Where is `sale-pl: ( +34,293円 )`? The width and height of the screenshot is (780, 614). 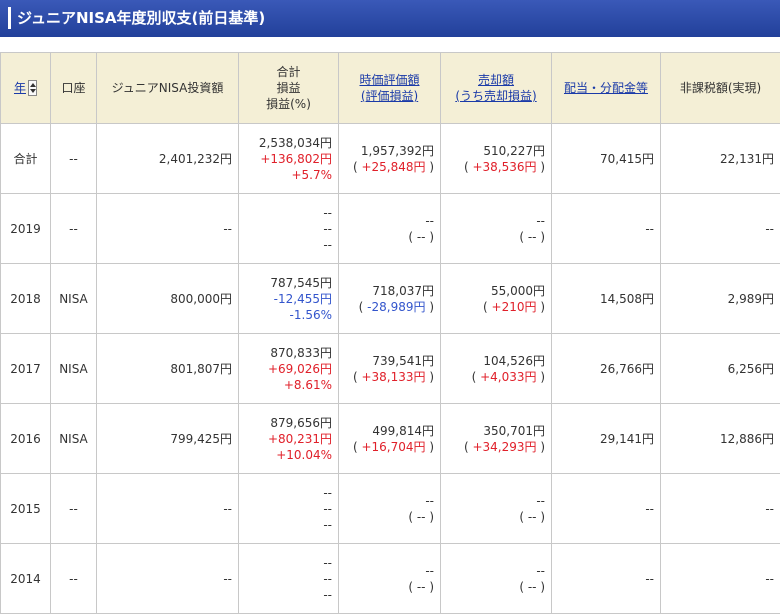
sale-pl: ( +34,293円 ) is located at coordinates (496, 447).